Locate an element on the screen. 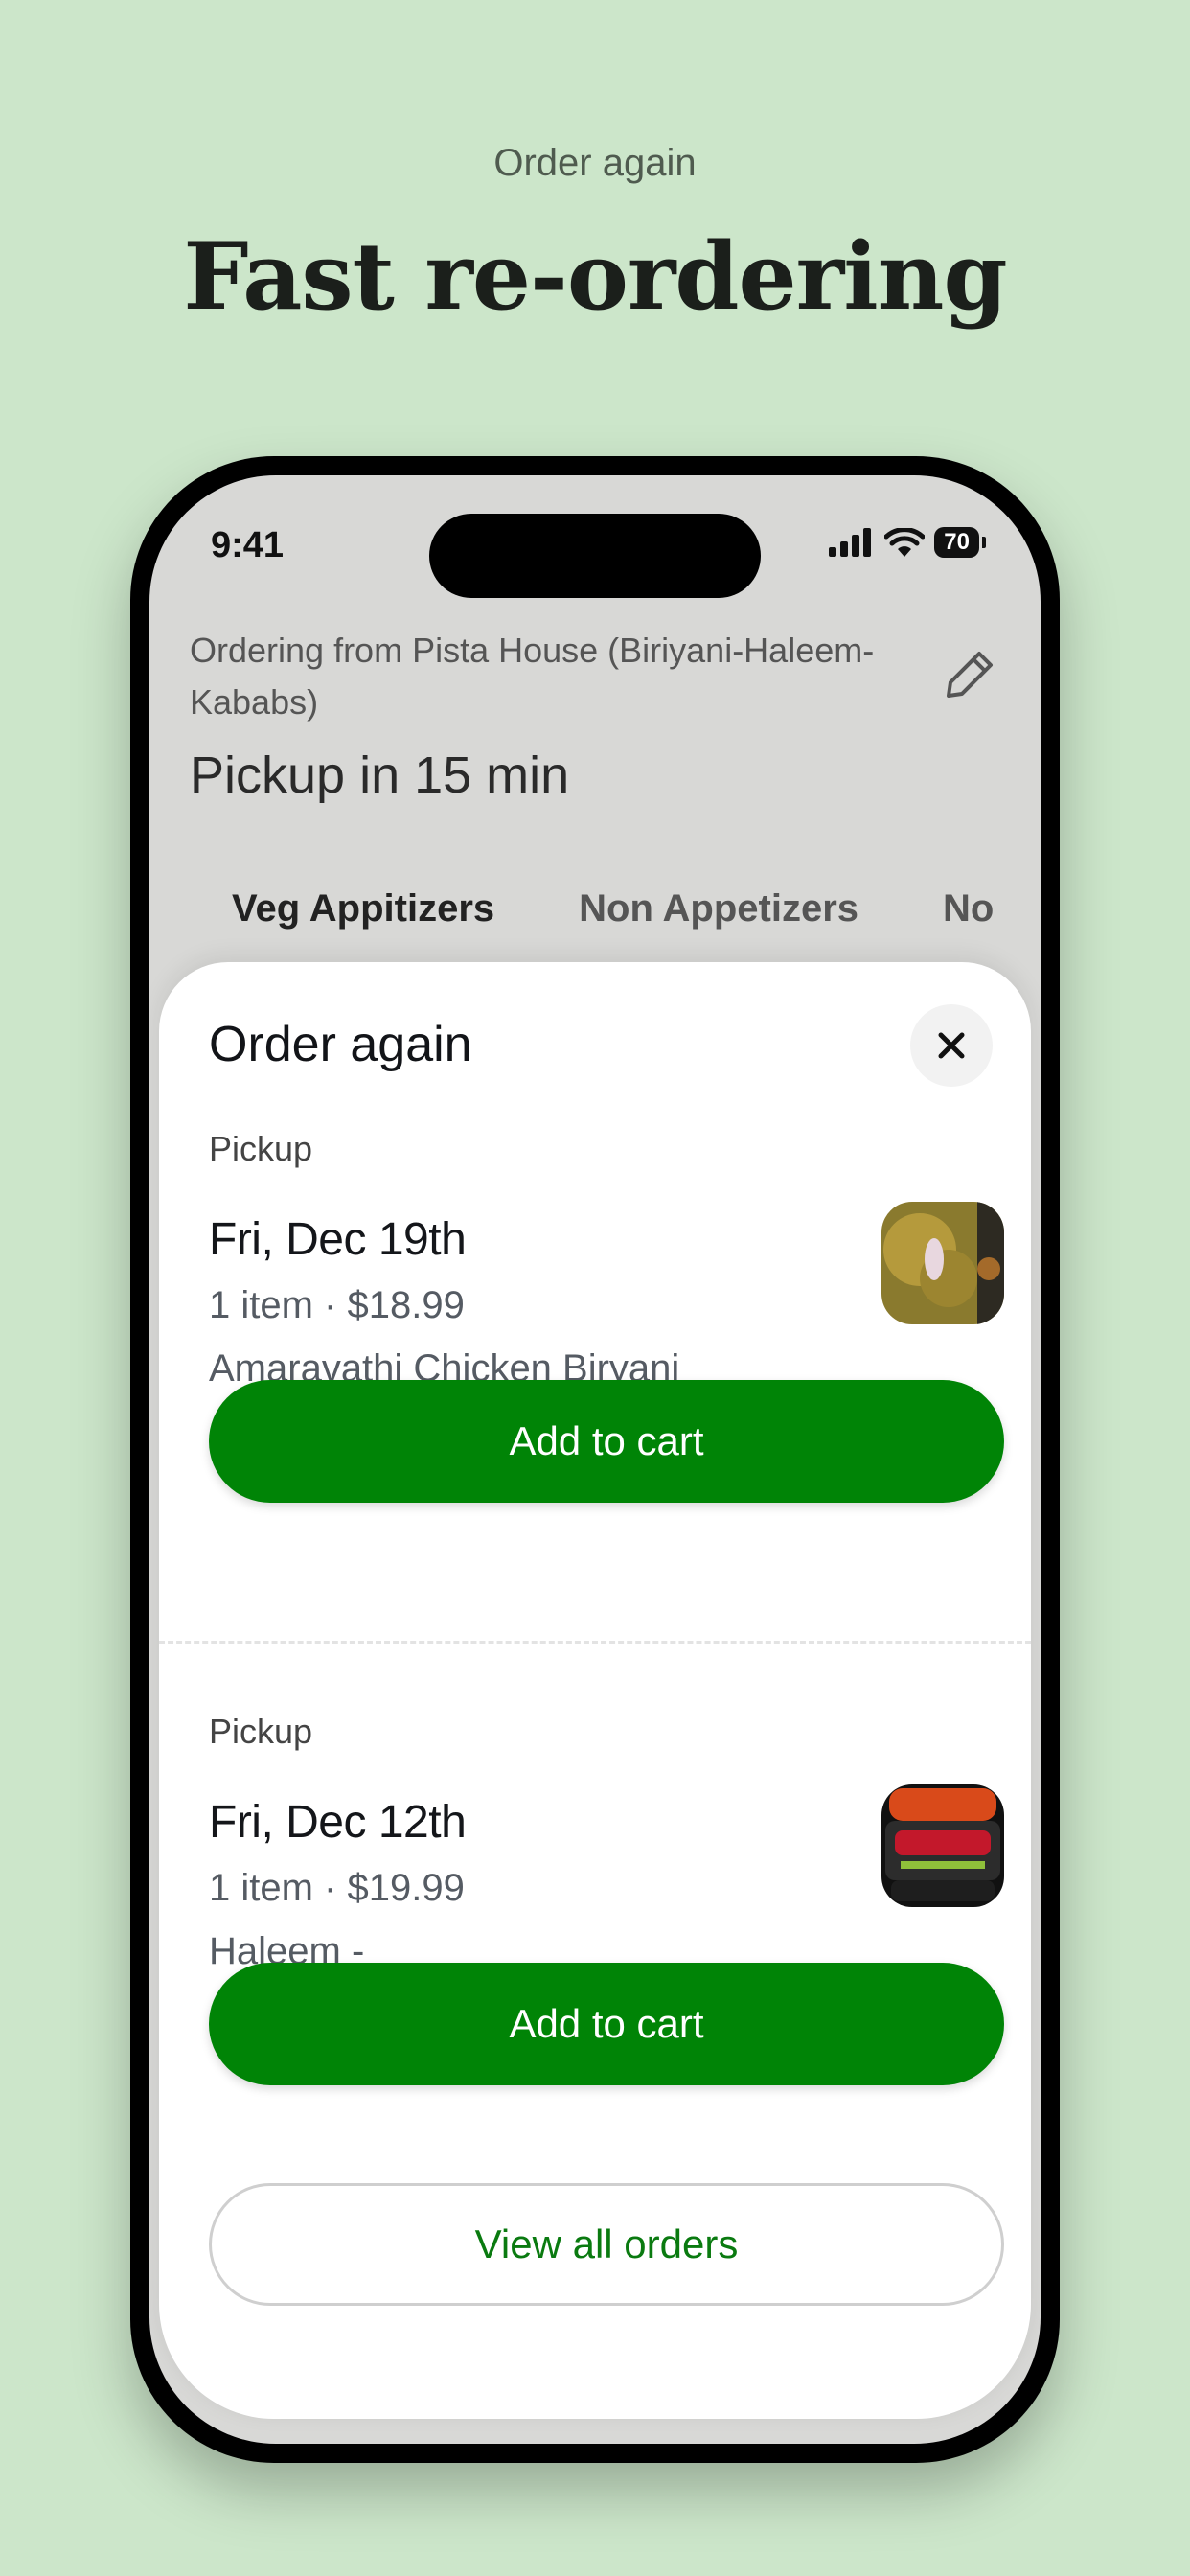  menu-tabs: Veg Appitizers Non Appetizers No is located at coordinates (613, 926).